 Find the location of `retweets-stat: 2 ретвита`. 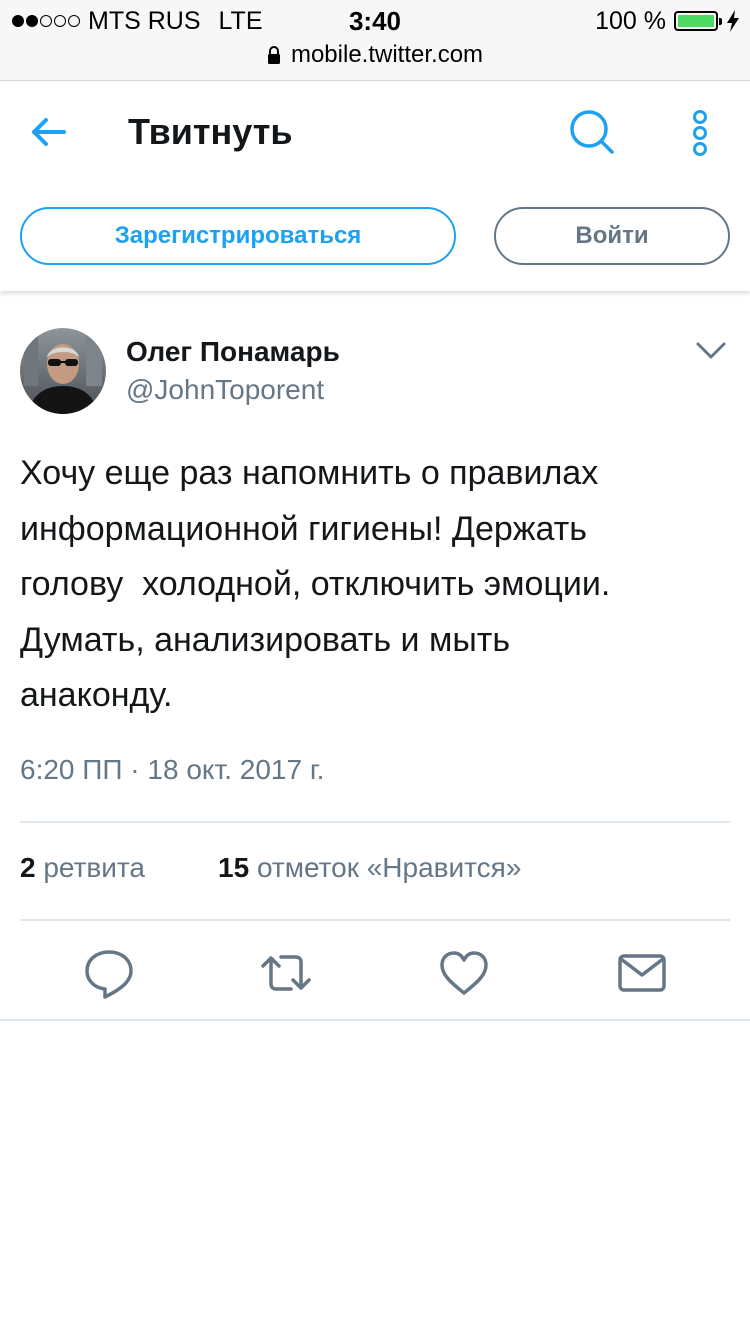

retweets-stat: 2 ретвита is located at coordinates (82, 868).